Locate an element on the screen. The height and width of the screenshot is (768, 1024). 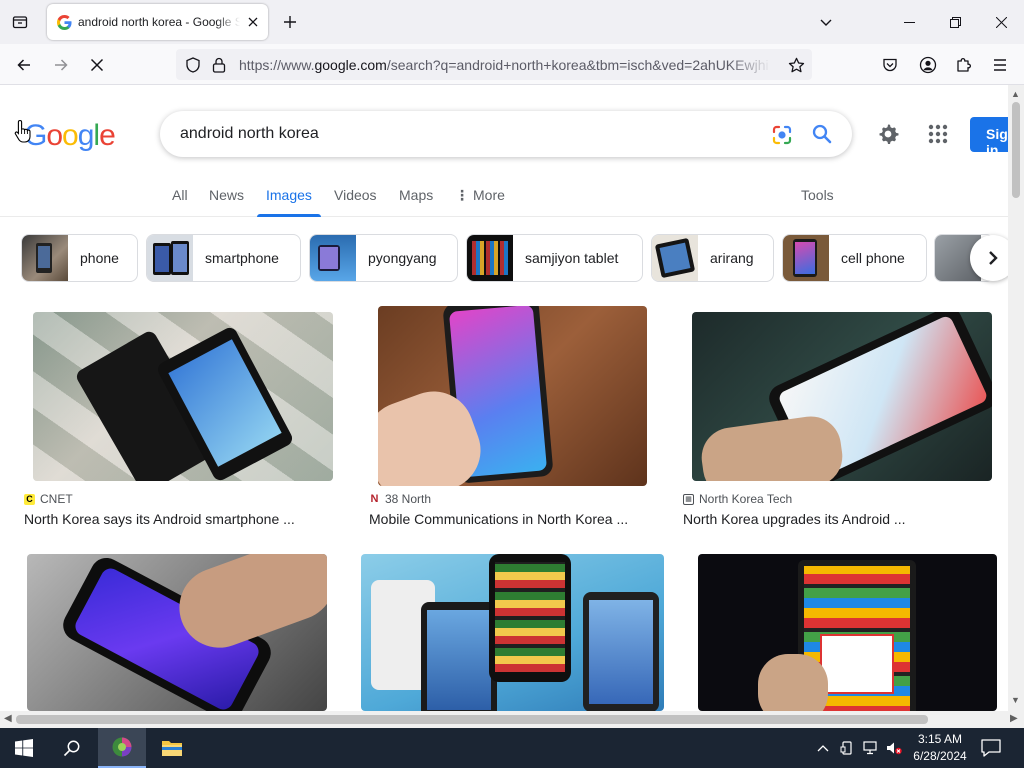
pocket-button is located at coordinates (890, 65).